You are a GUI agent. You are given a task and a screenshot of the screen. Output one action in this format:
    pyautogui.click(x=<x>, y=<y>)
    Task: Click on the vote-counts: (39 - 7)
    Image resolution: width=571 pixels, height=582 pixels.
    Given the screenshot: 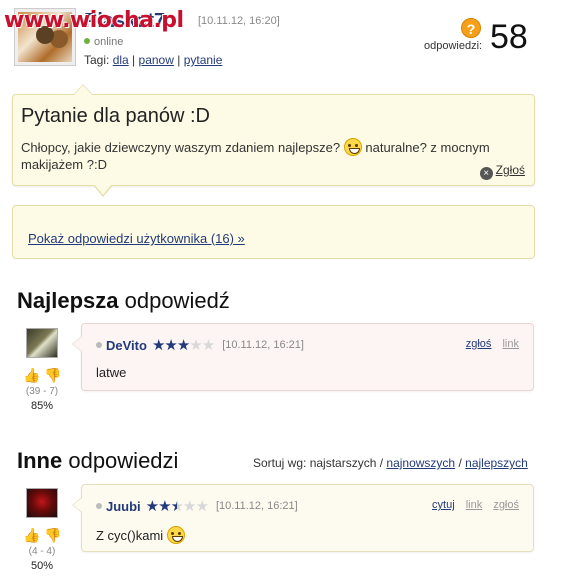 What is the action you would take?
    pyautogui.click(x=42, y=391)
    